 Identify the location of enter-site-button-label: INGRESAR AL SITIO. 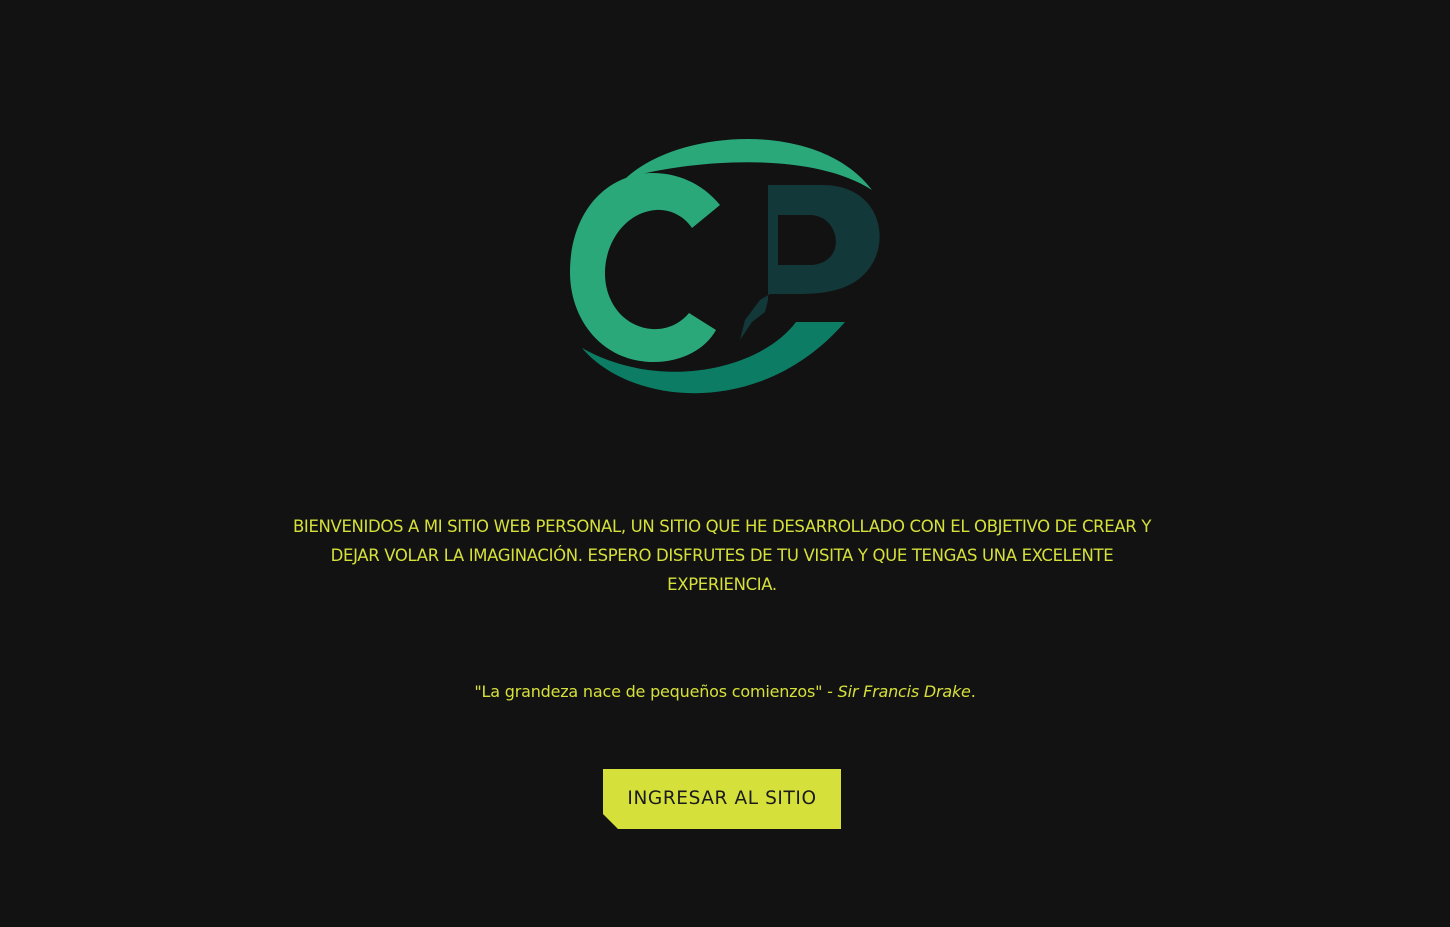
(722, 798).